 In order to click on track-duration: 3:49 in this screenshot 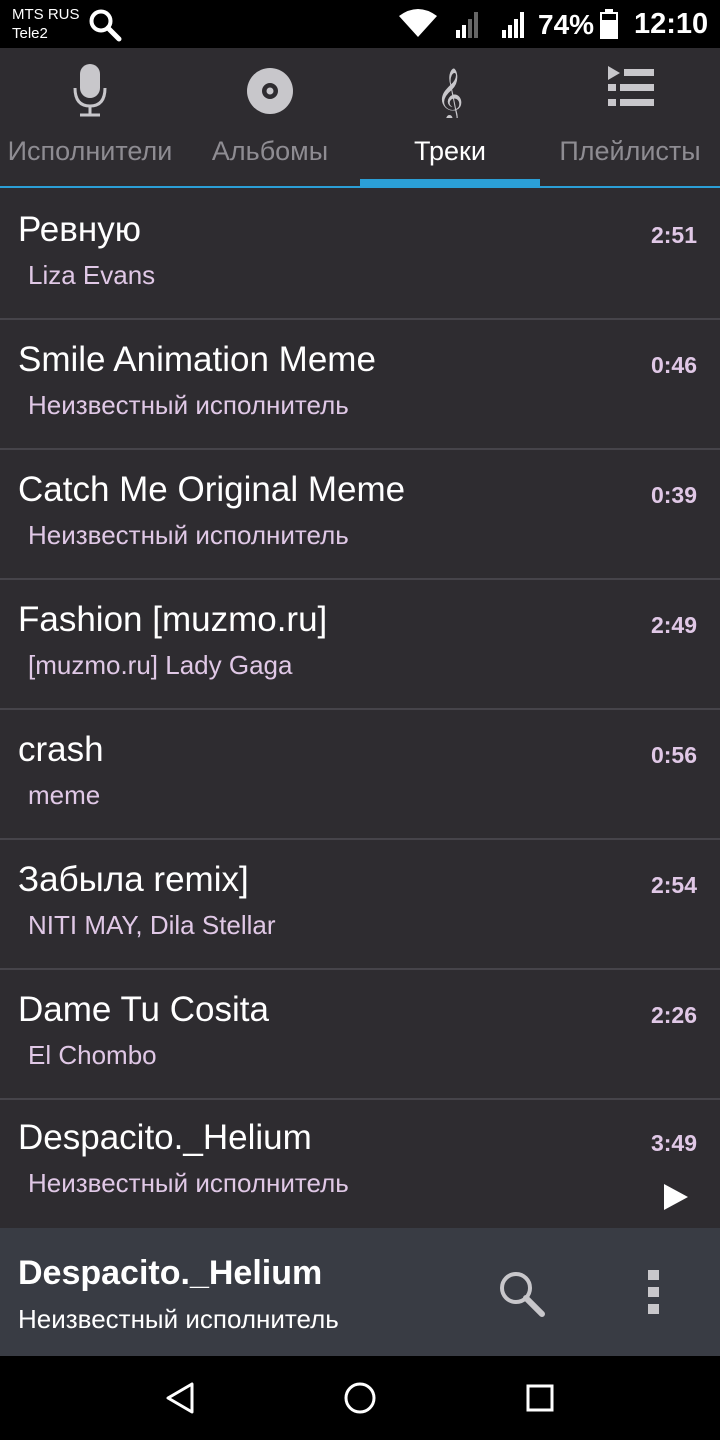, I will do `click(673, 1143)`.